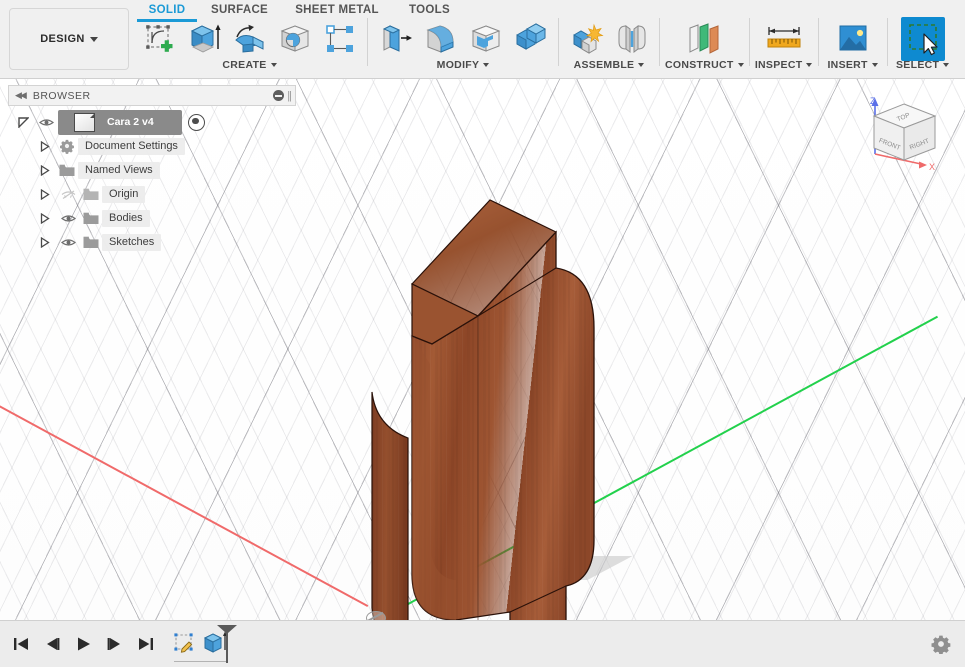 This screenshot has width=965, height=667. I want to click on tree-item-named-views: Named Views, so click(152, 170).